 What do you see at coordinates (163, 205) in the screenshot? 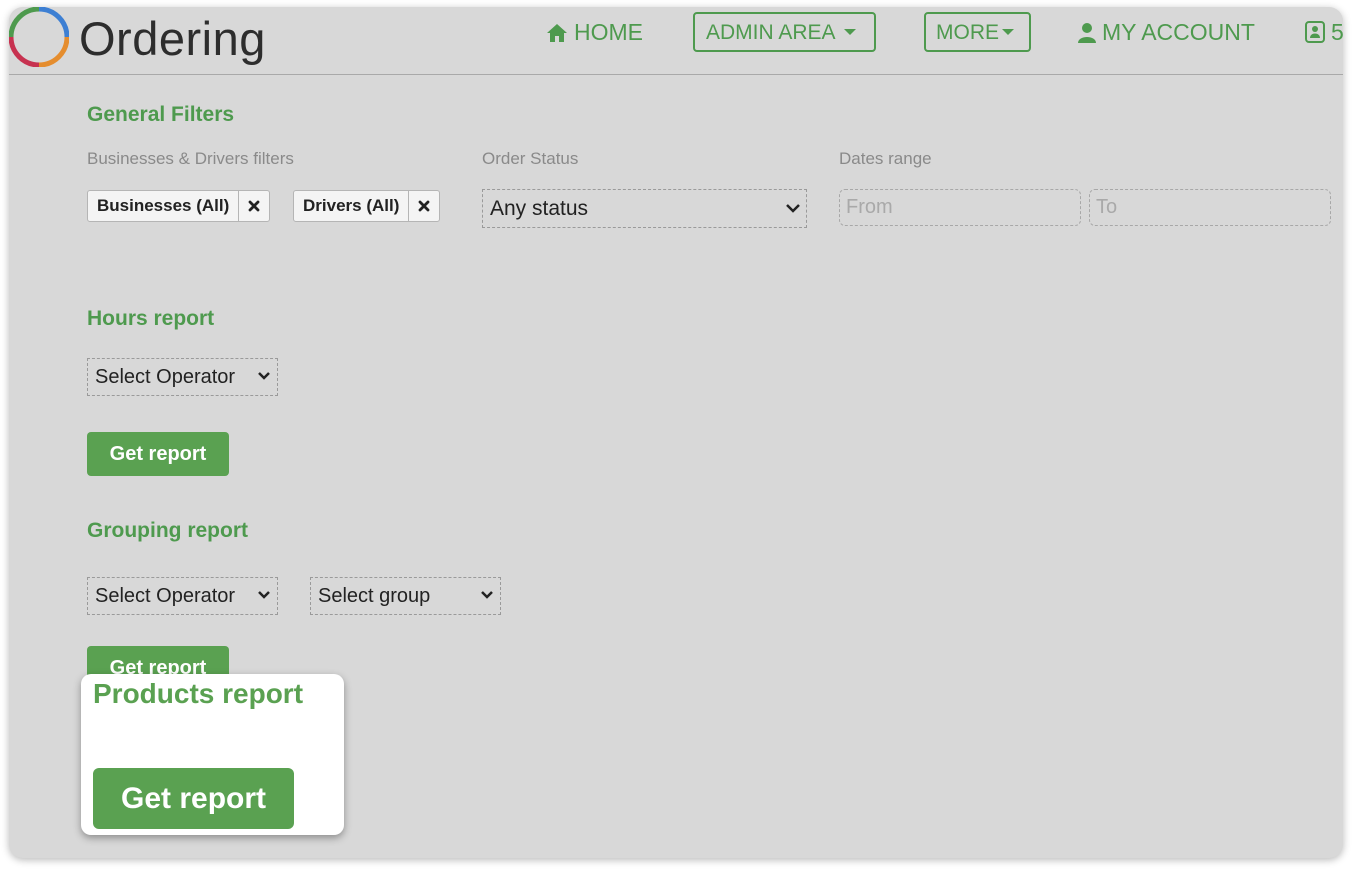
I see `businesses-tag-label: Businesses (All)` at bounding box center [163, 205].